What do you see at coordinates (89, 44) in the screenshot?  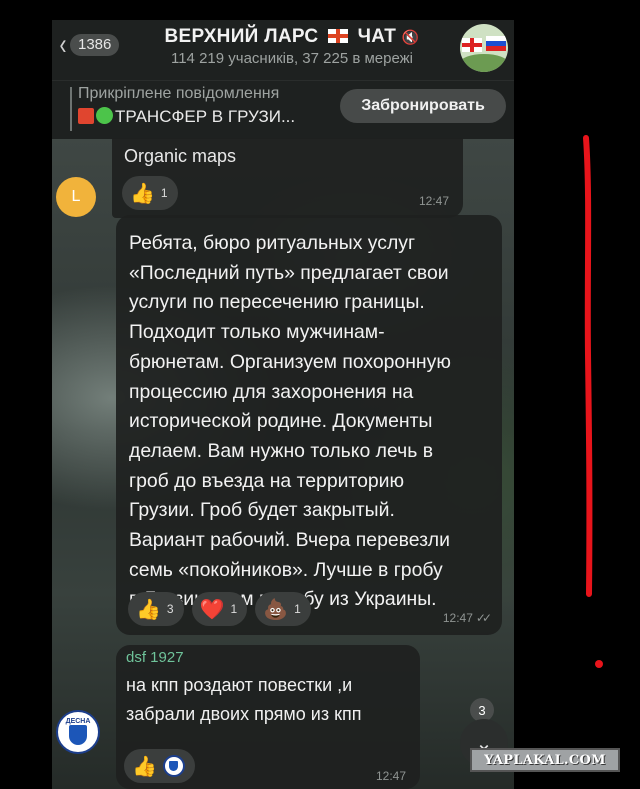 I see `back-button: ‹ 1386` at bounding box center [89, 44].